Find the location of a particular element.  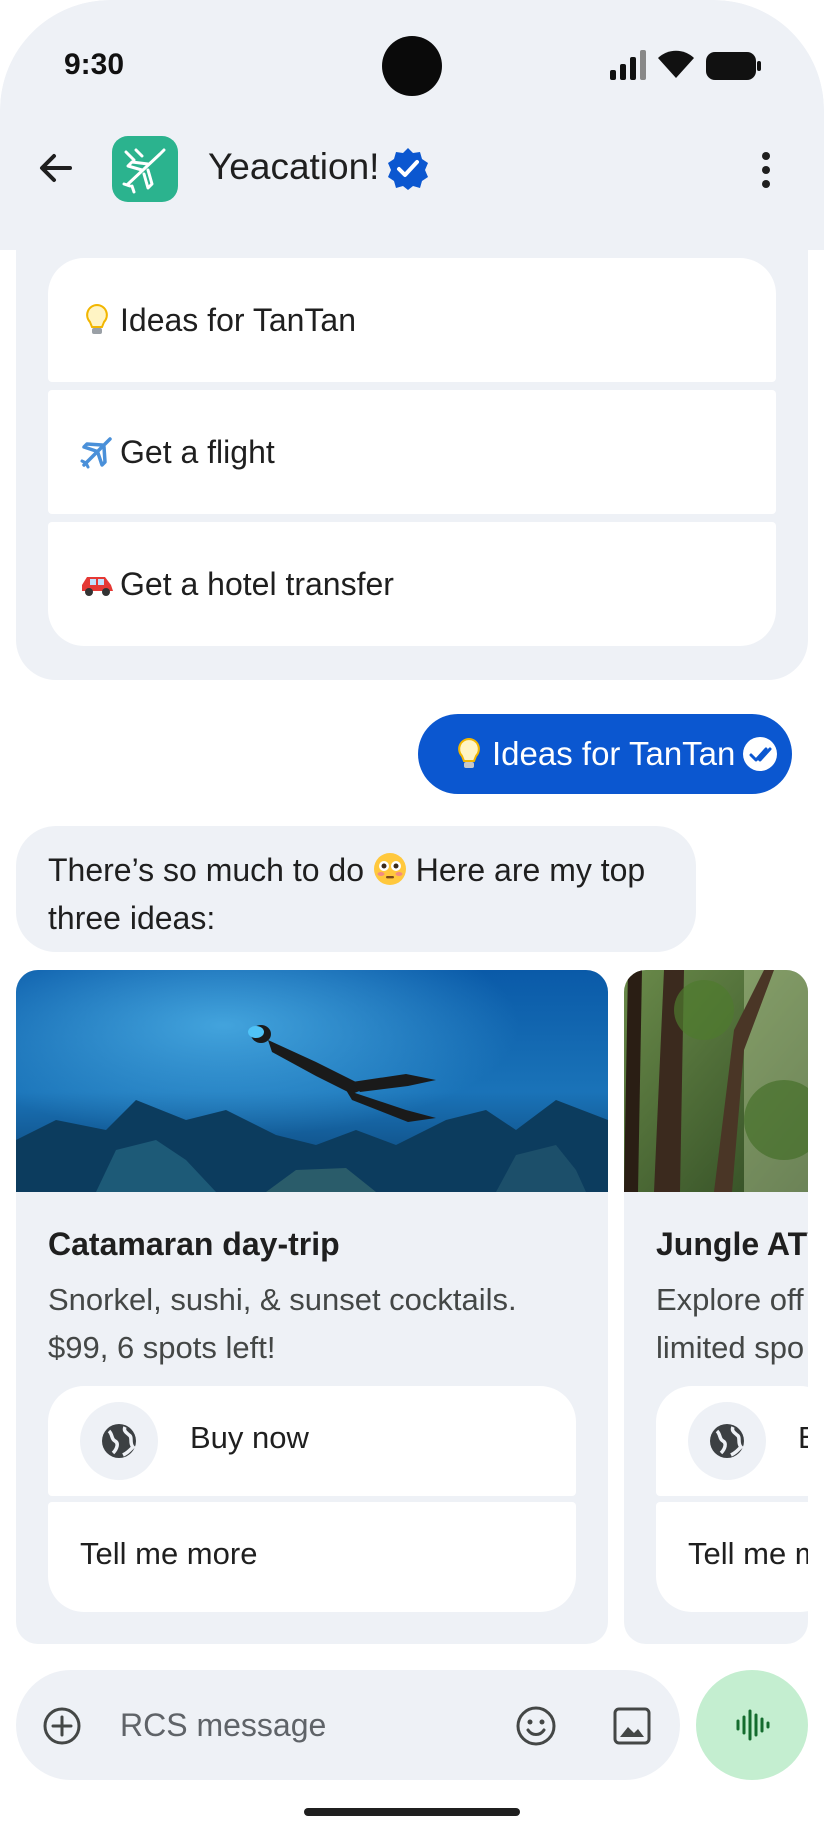

card-description-line: Explore off is located at coordinates (730, 1299).